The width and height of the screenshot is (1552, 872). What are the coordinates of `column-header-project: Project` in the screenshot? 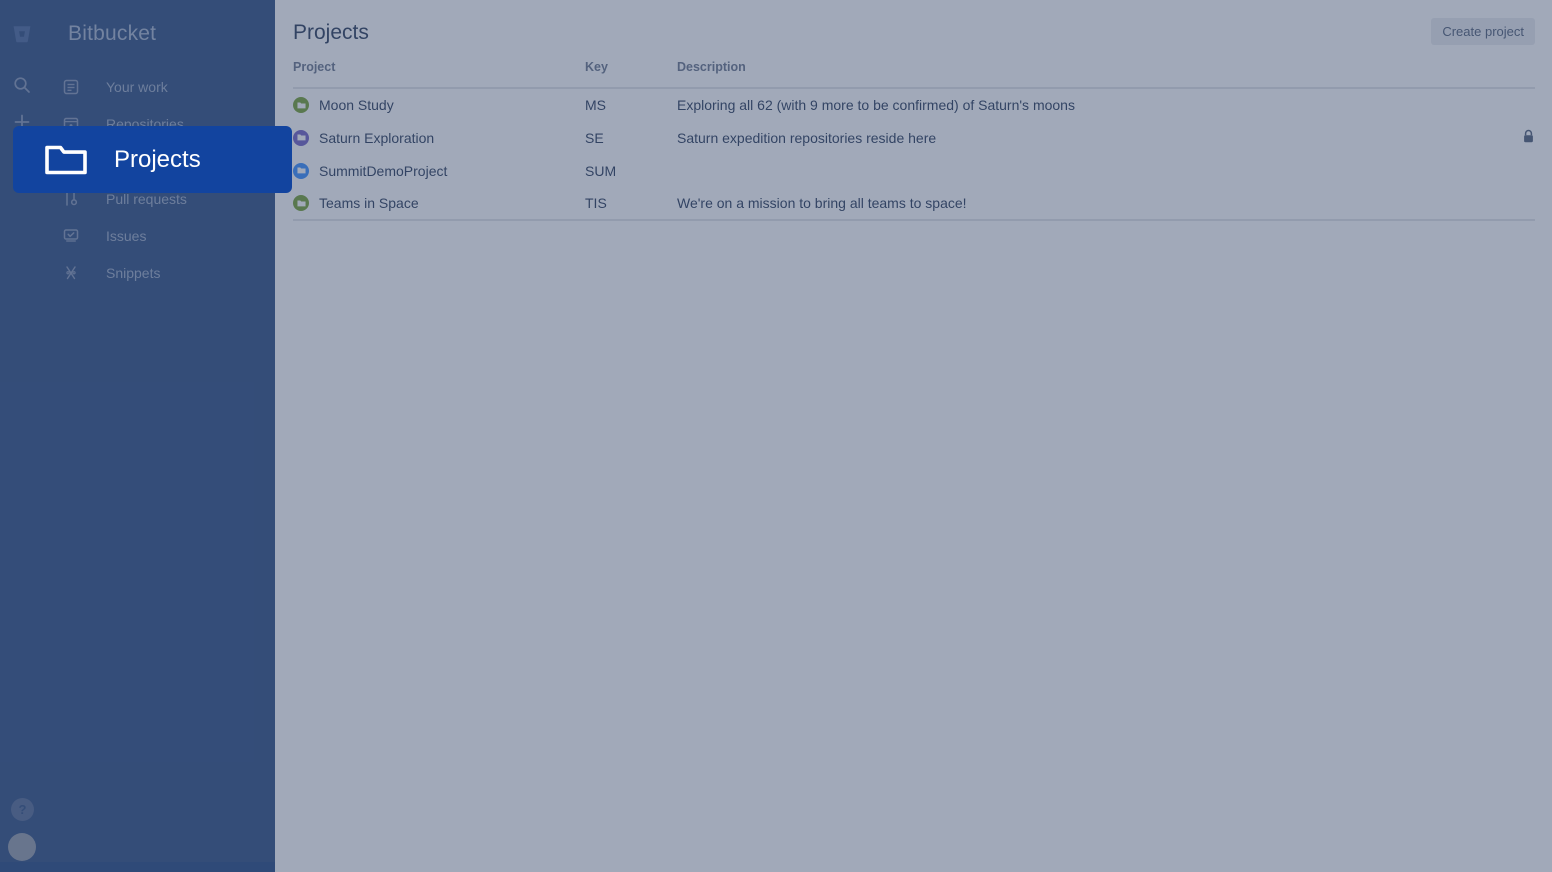 It's located at (439, 74).